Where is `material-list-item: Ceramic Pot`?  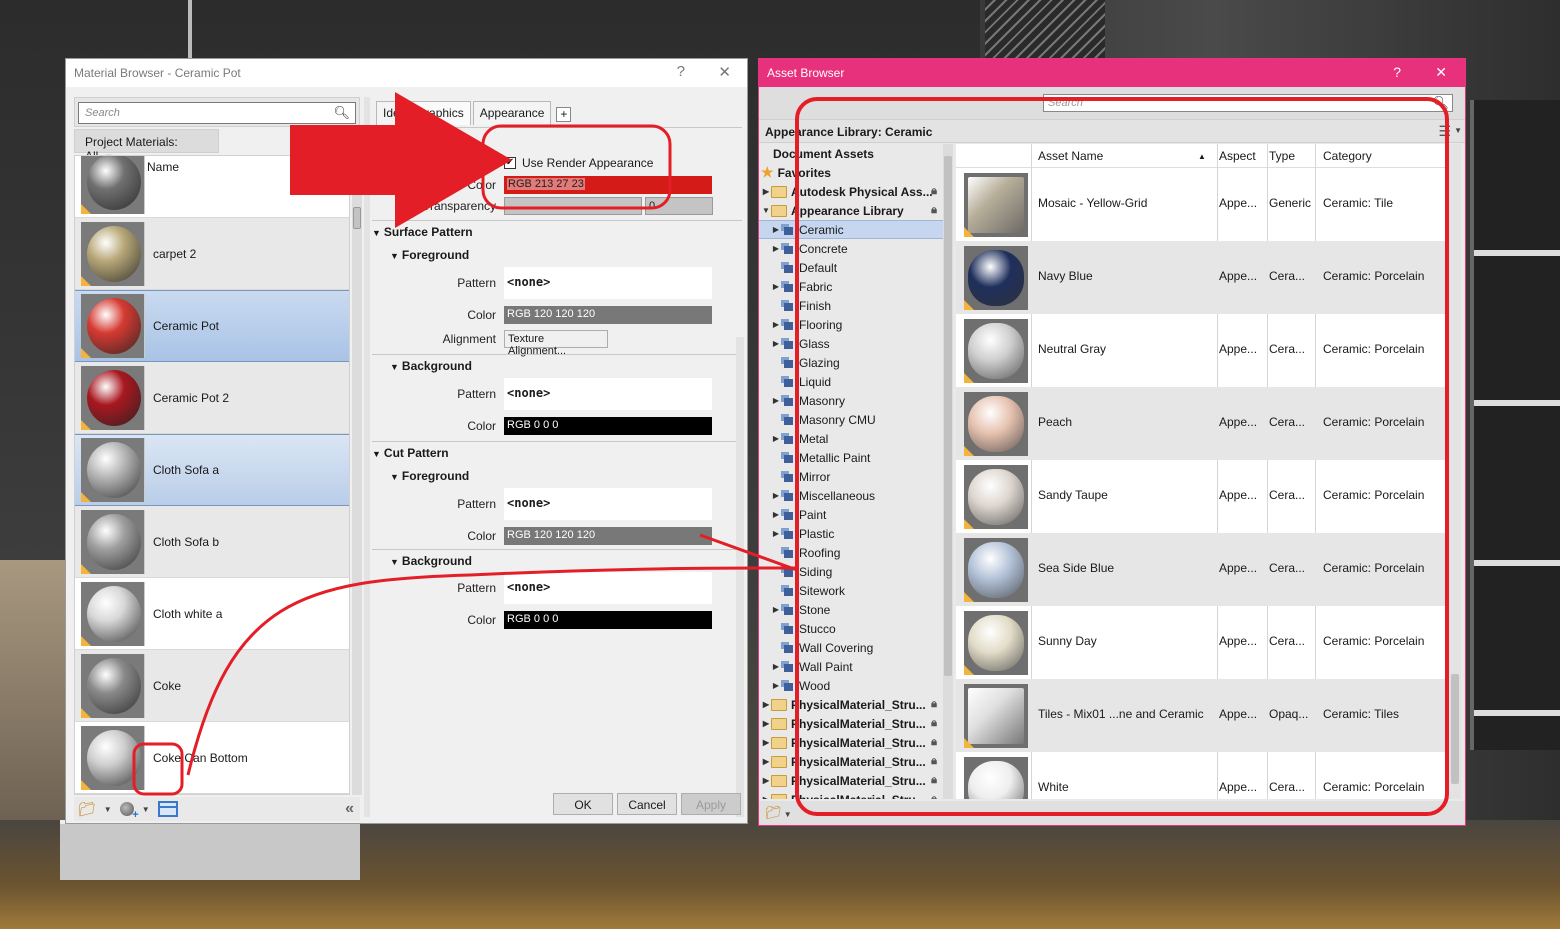
material-list-item: Ceramic Pot is located at coordinates (212, 326).